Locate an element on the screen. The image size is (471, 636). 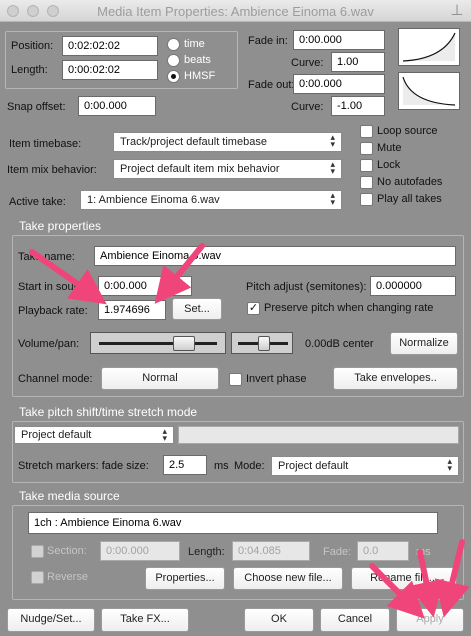
timebase-value: Track/project default timebase is located at coordinates (193, 142).